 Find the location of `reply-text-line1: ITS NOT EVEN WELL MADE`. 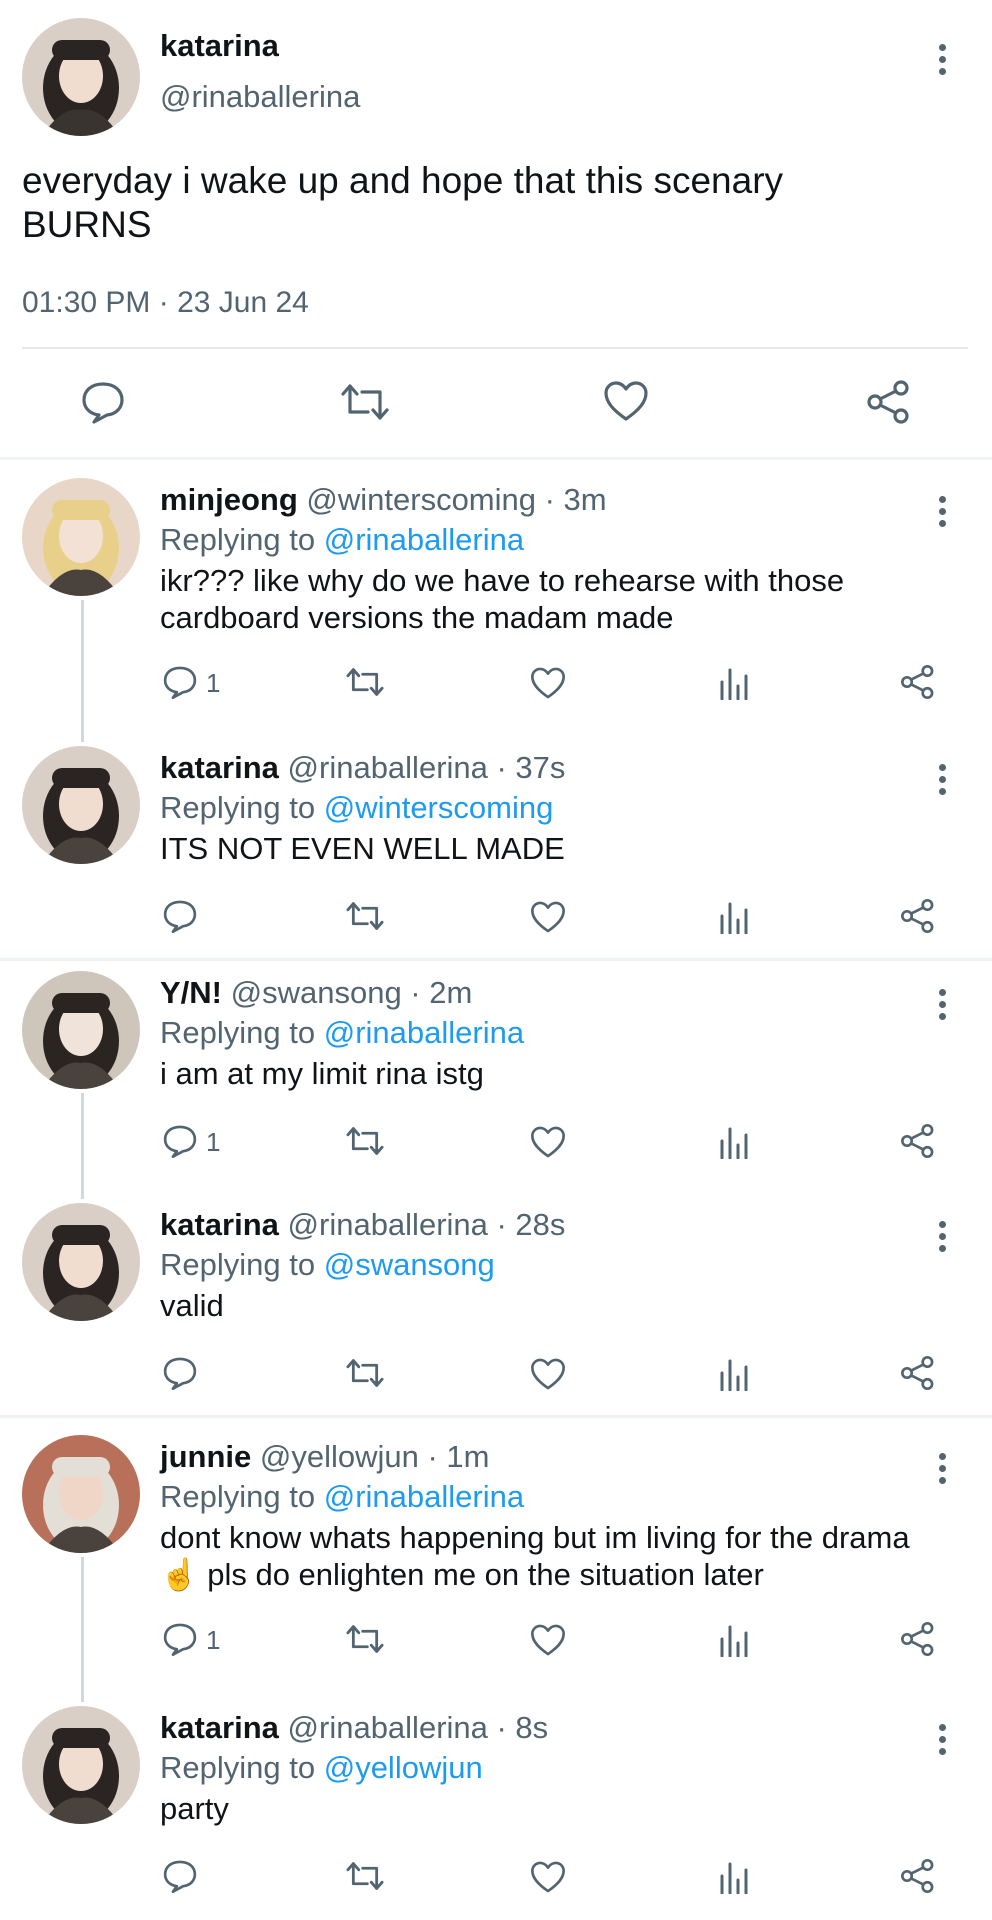

reply-text-line1: ITS NOT EVEN WELL MADE is located at coordinates (362, 848).